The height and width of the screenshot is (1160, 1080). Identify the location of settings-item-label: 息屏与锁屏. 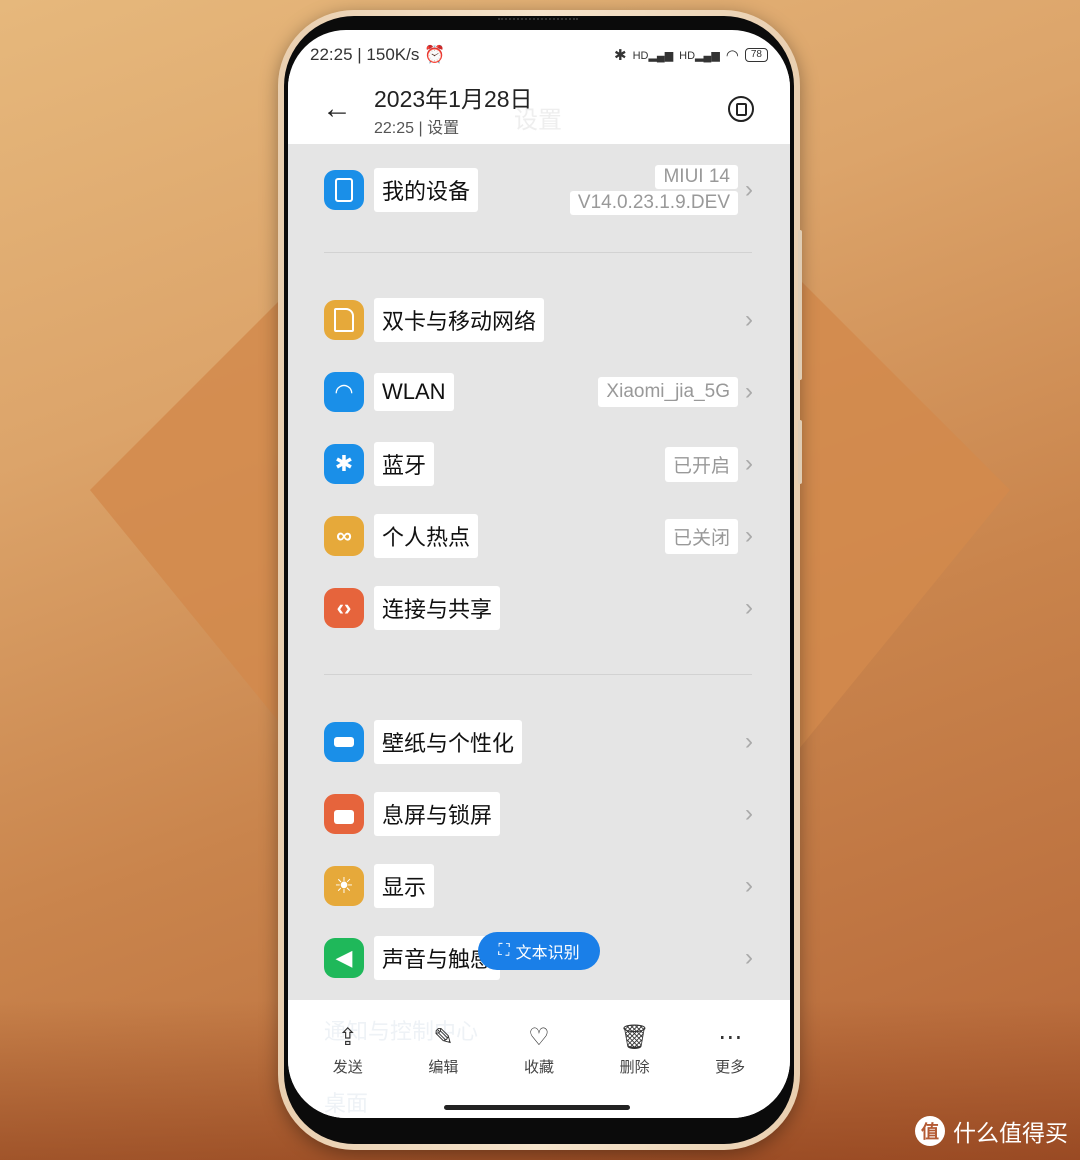
(437, 814).